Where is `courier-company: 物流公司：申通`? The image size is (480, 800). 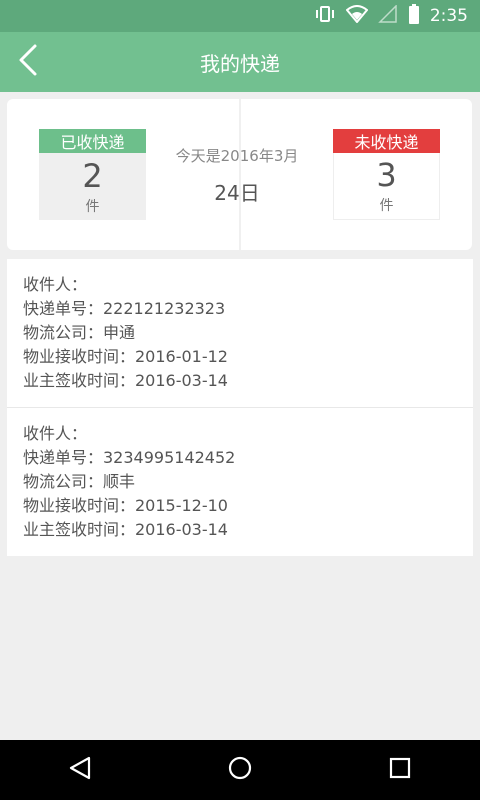 courier-company: 物流公司：申通 is located at coordinates (79, 332).